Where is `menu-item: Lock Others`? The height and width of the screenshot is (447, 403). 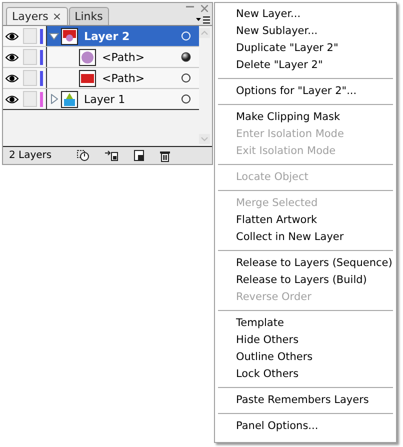 menu-item: Lock Others is located at coordinates (267, 374).